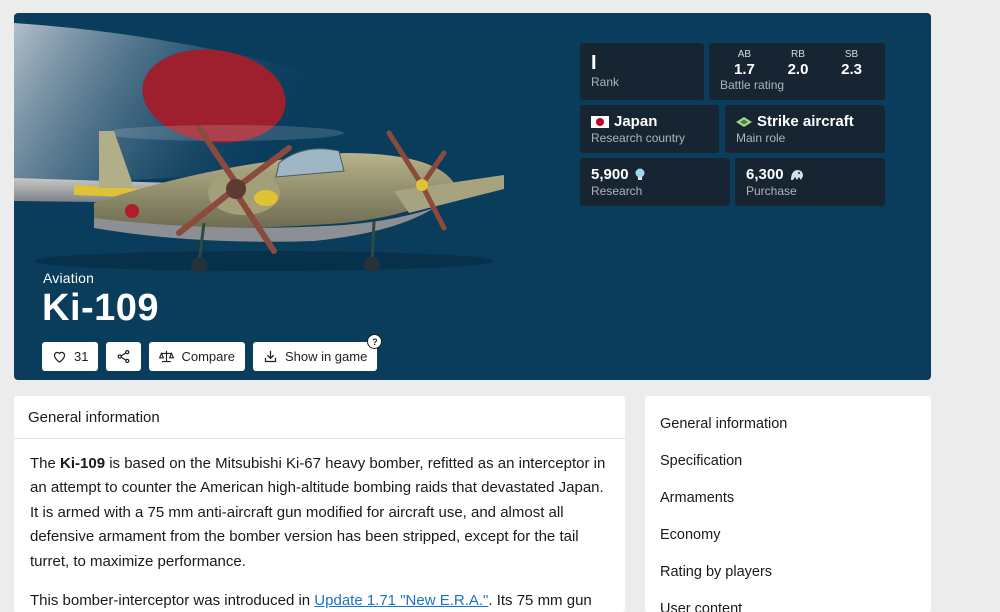 This screenshot has width=1000, height=612. What do you see at coordinates (70, 356) in the screenshot?
I see `like-button: 31` at bounding box center [70, 356].